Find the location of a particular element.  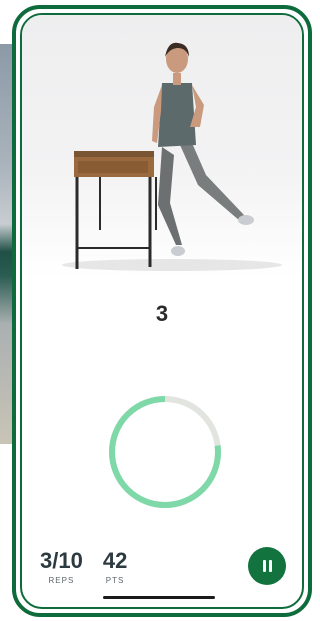

home-indicator is located at coordinates (159, 597).